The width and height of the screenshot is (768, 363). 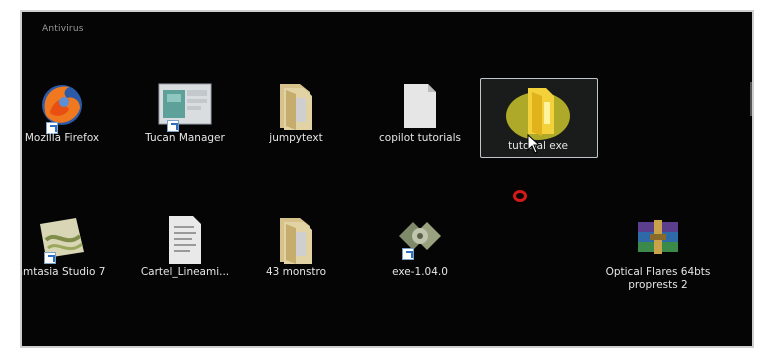 What do you see at coordinates (63, 29) in the screenshot?
I see `top-partial-label: Antivirus` at bounding box center [63, 29].